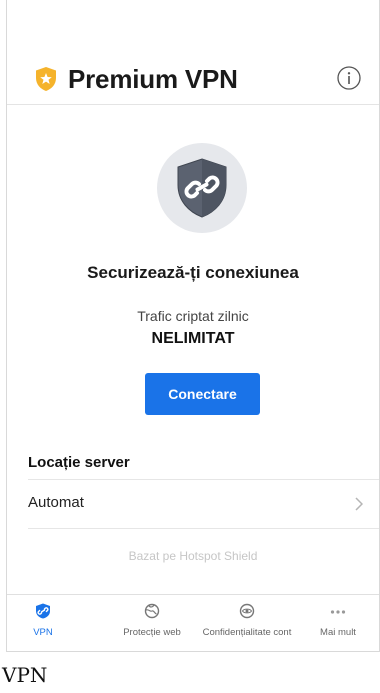 Image resolution: width=380 pixels, height=693 pixels. I want to click on traffic-label: Trafic criptat zilnic, so click(193, 316).